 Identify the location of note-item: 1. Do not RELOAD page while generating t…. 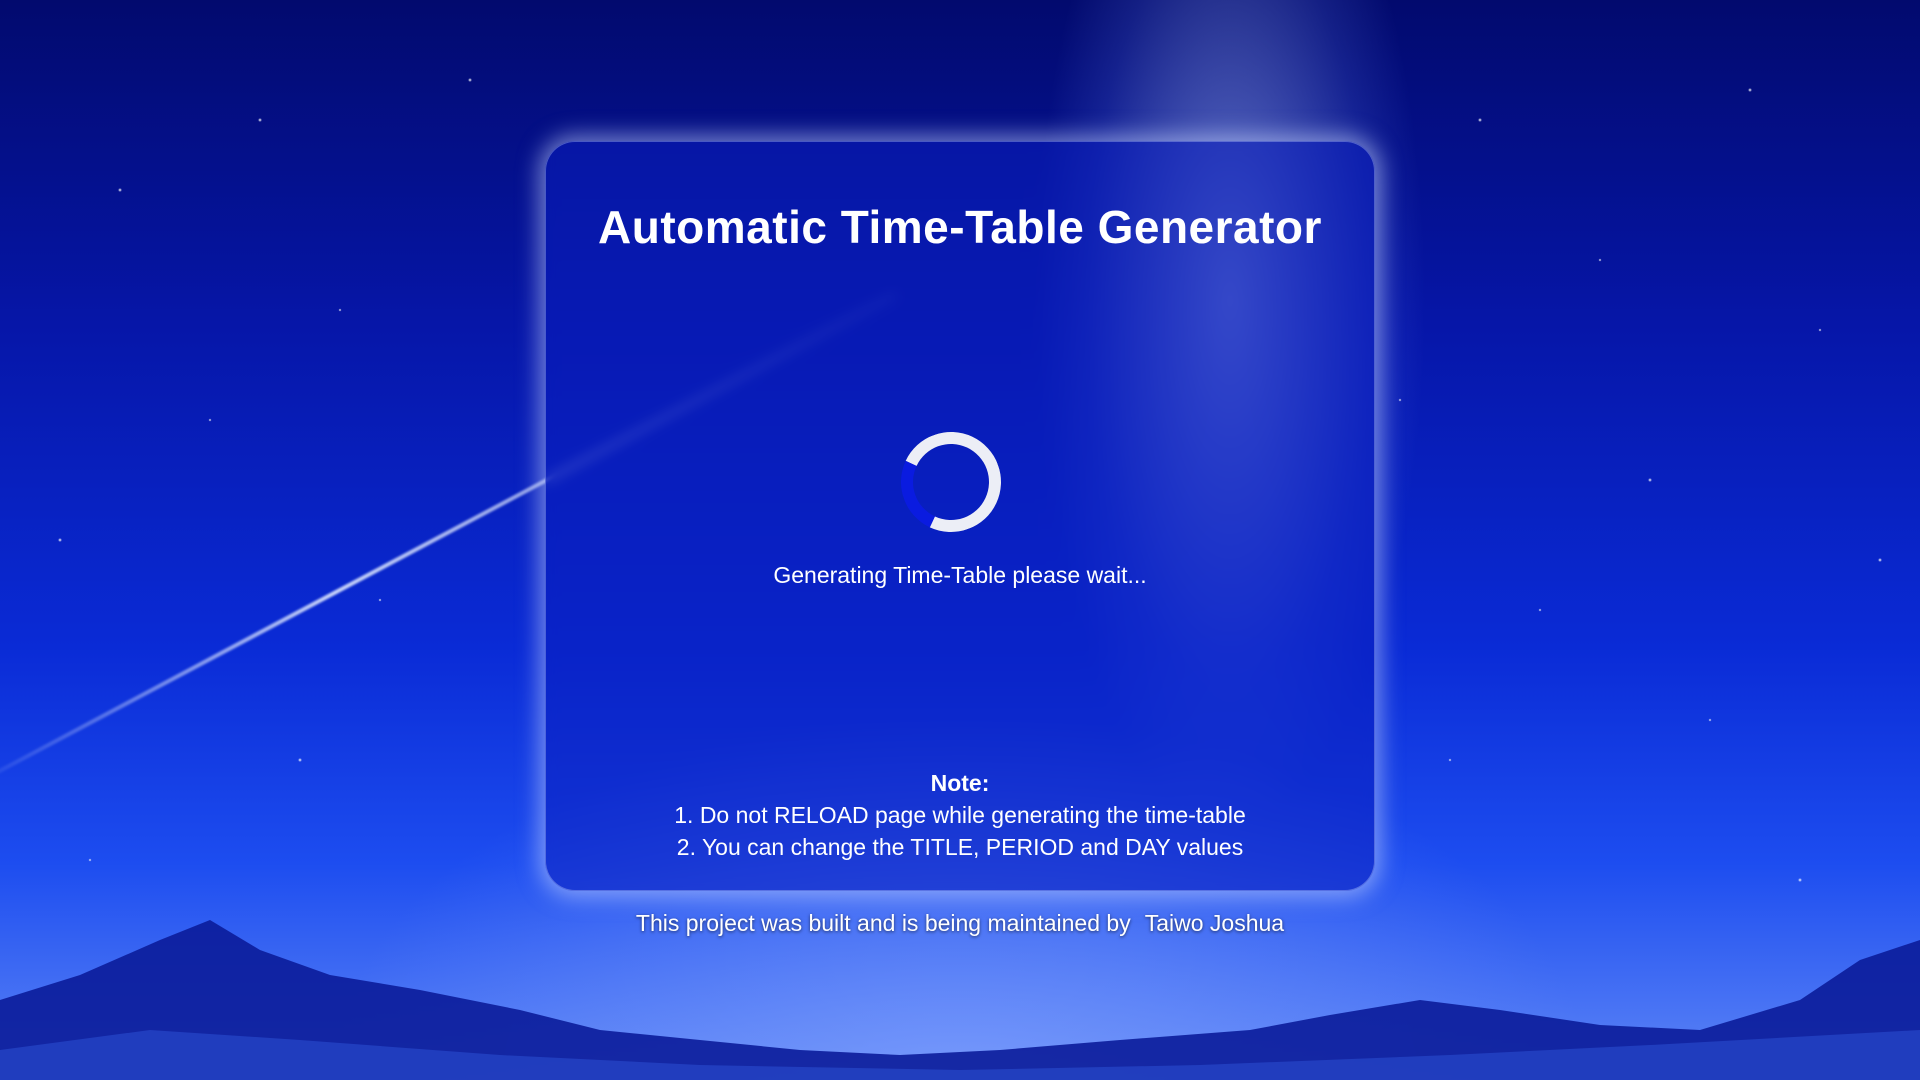
(960, 815).